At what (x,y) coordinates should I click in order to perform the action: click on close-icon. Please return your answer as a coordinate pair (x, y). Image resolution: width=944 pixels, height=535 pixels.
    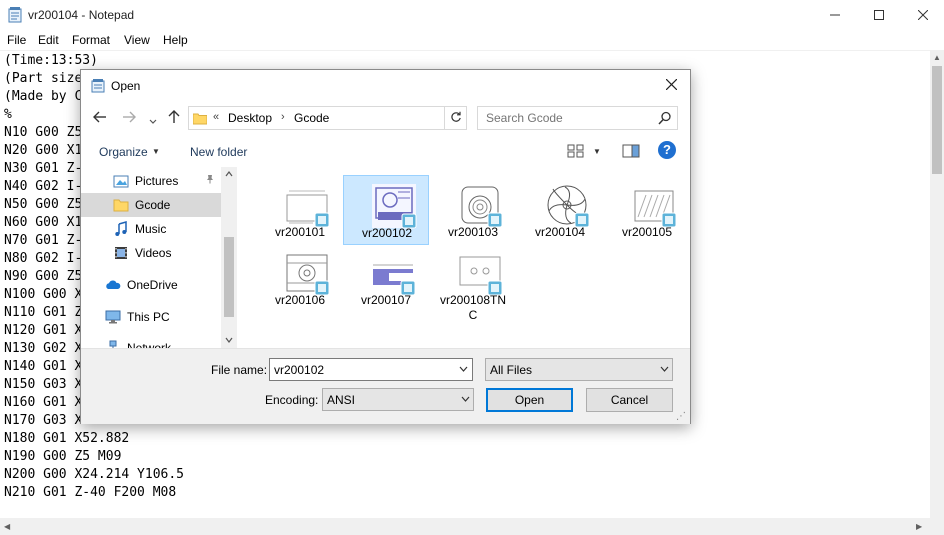
    Looking at the image, I should click on (671, 84).